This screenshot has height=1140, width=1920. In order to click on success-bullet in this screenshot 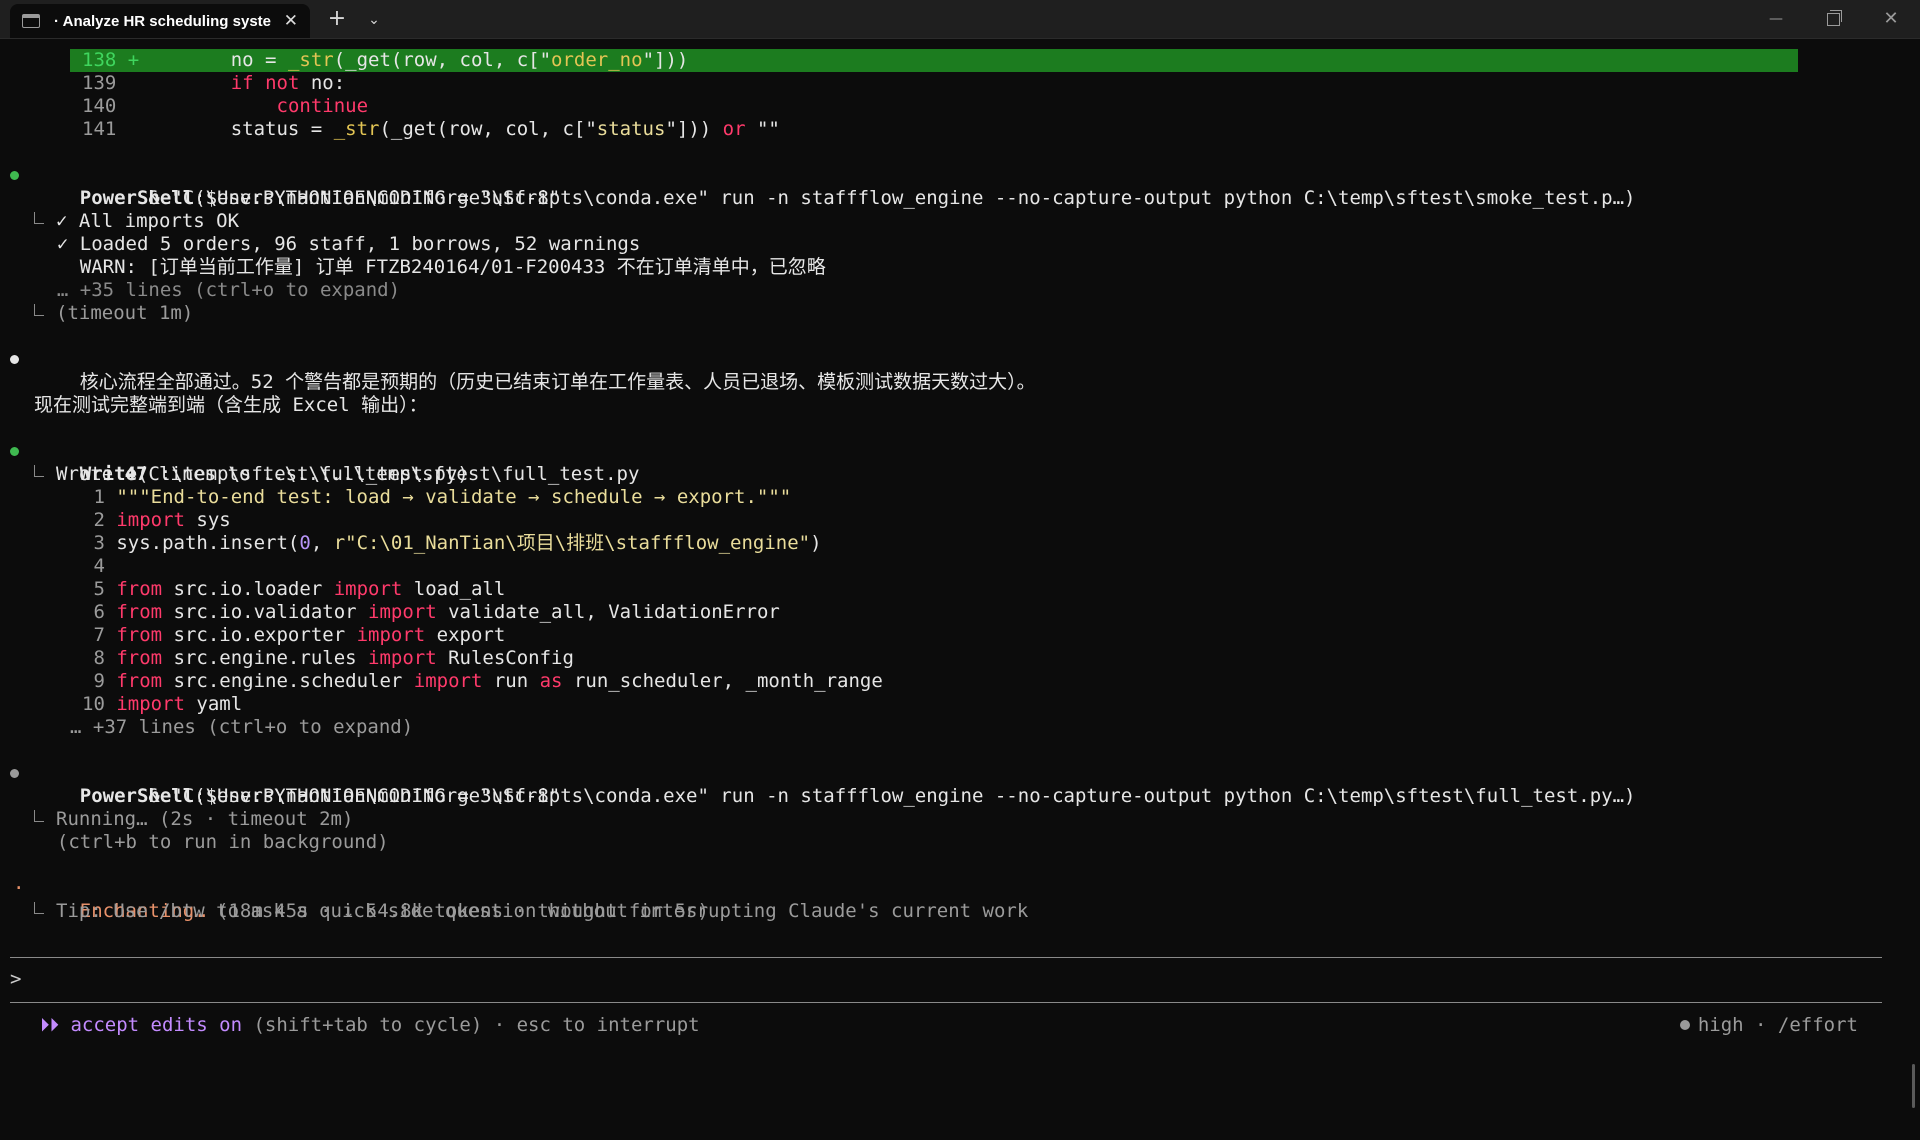, I will do `click(14, 451)`.